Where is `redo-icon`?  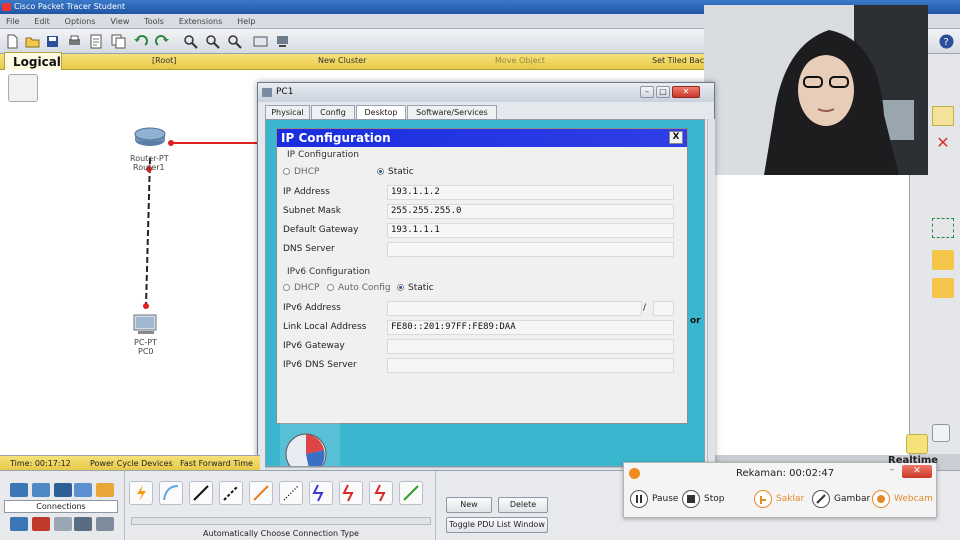
redo-icon is located at coordinates (162, 41).